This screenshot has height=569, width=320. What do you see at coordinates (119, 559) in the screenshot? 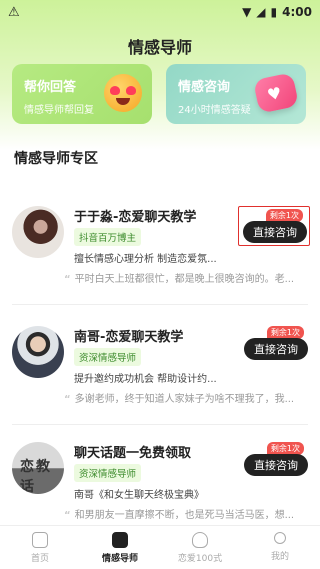
I see `tab-label: 情感导师` at bounding box center [119, 559].